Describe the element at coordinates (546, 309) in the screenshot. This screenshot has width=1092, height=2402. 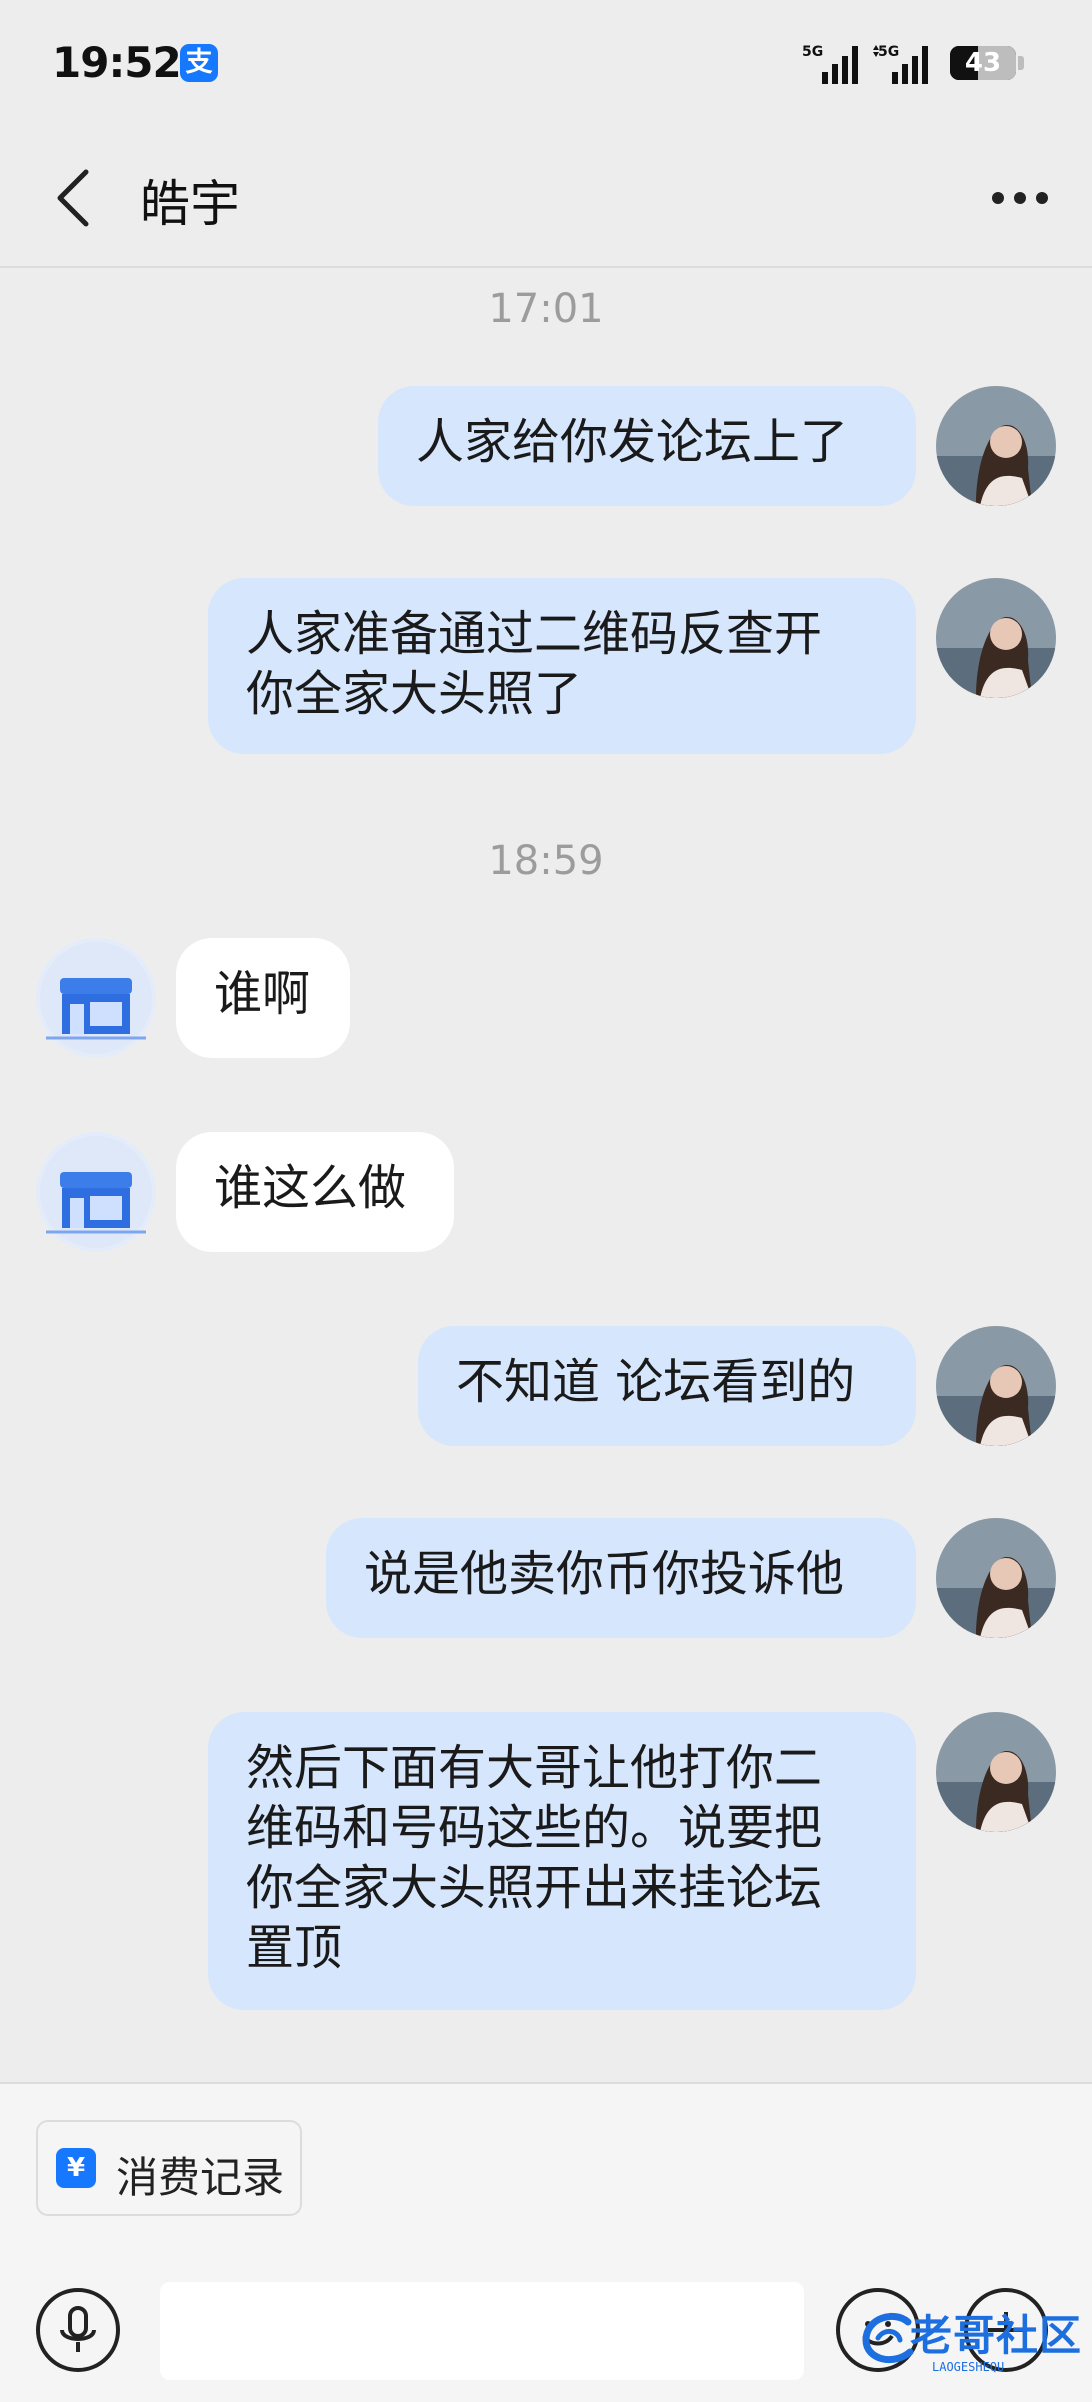
I see `timestamp-separator: 17:01` at that location.